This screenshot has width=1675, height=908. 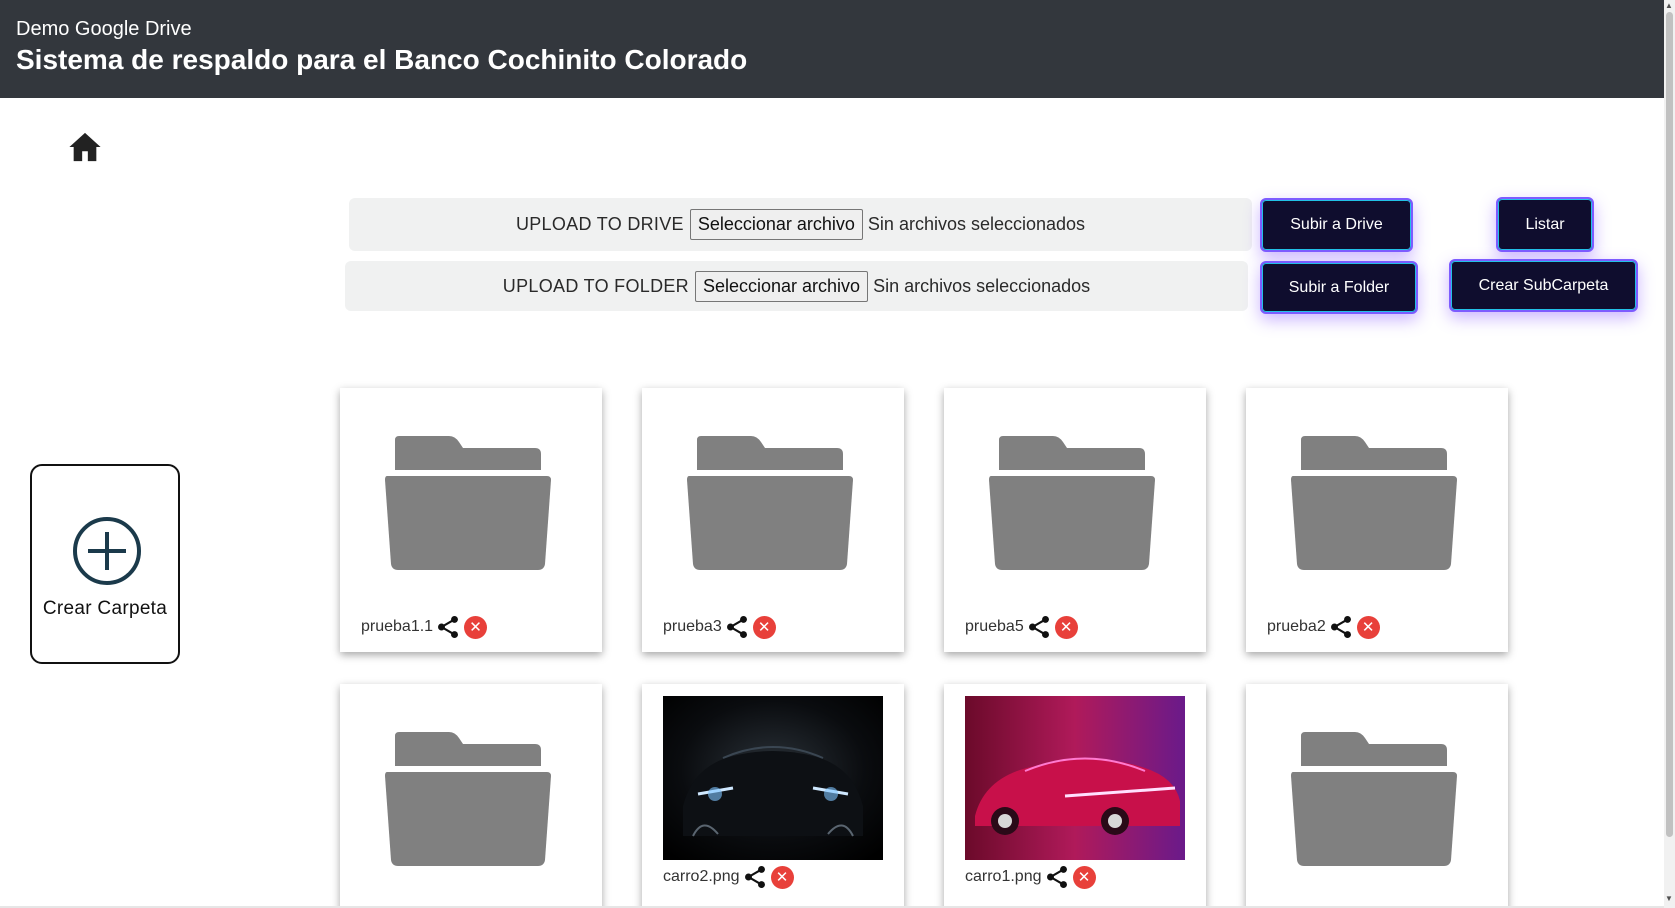 What do you see at coordinates (701, 877) in the screenshot?
I see `file-name: carro2.png` at bounding box center [701, 877].